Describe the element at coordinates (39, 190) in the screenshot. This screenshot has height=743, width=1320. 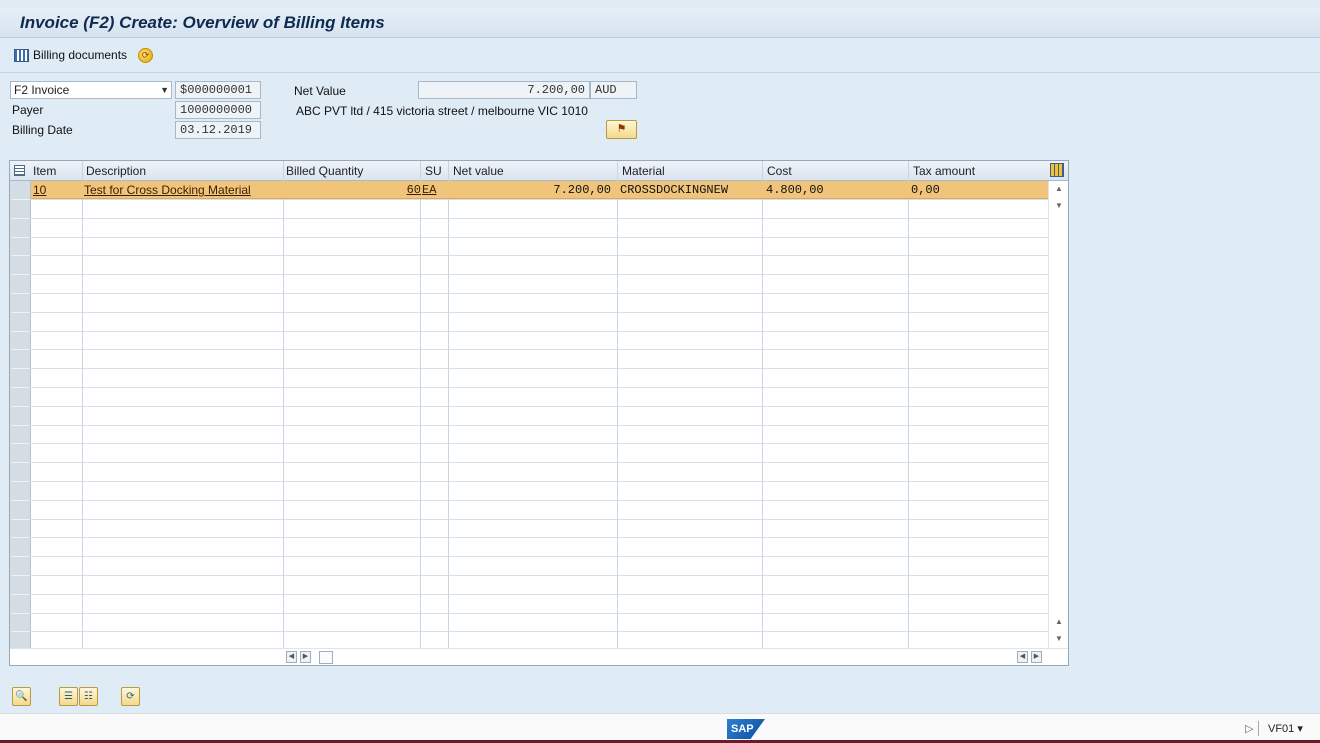
I see `item-number-cell: 10` at that location.